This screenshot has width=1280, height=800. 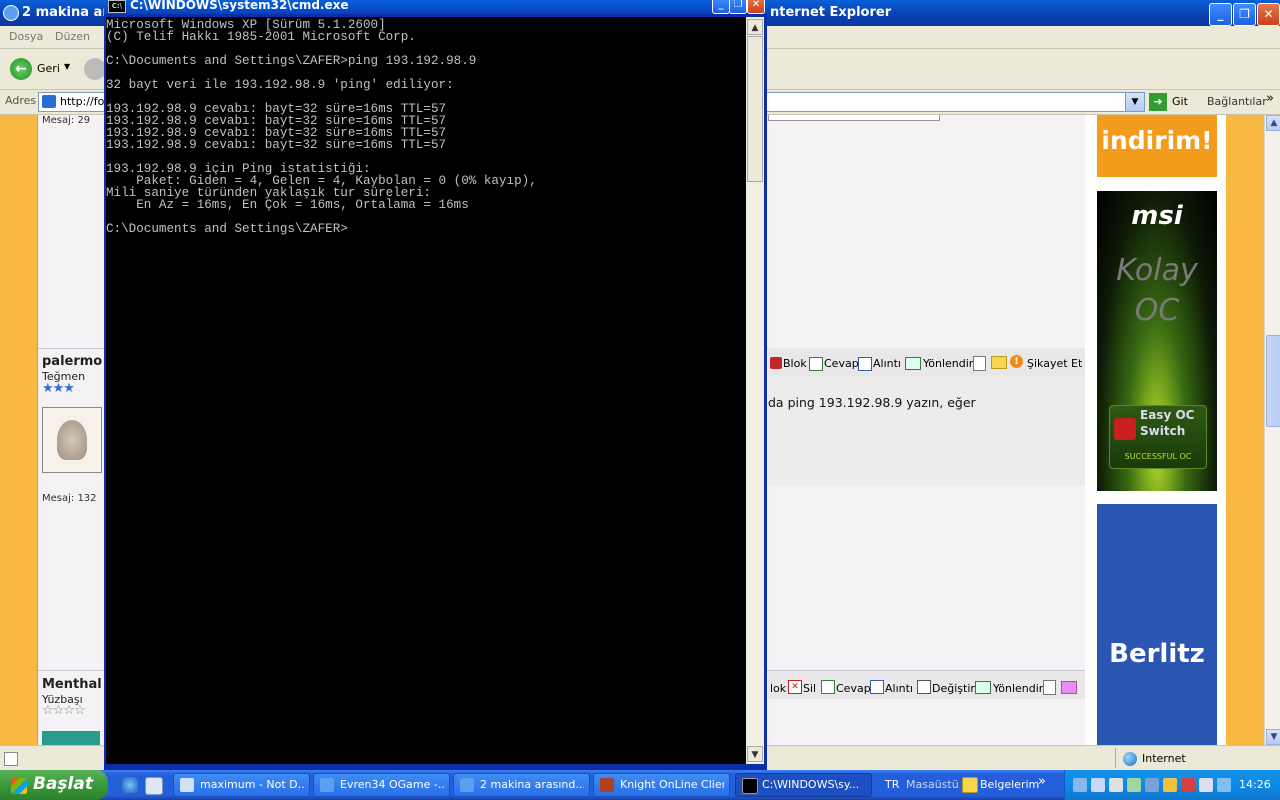 I want to click on ie-maximize-button: ❐, so click(x=1244, y=14).